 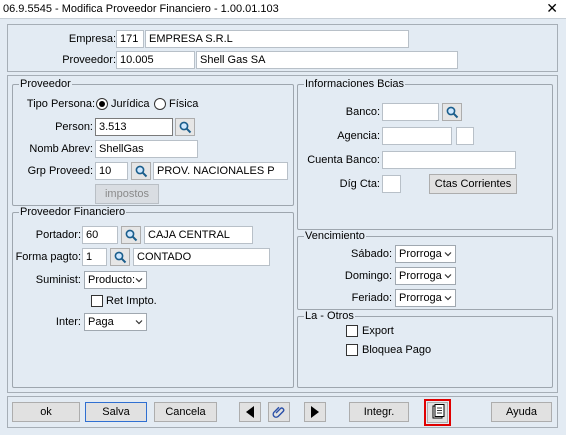 I want to click on suminist-select: Producto:, so click(x=115, y=280).